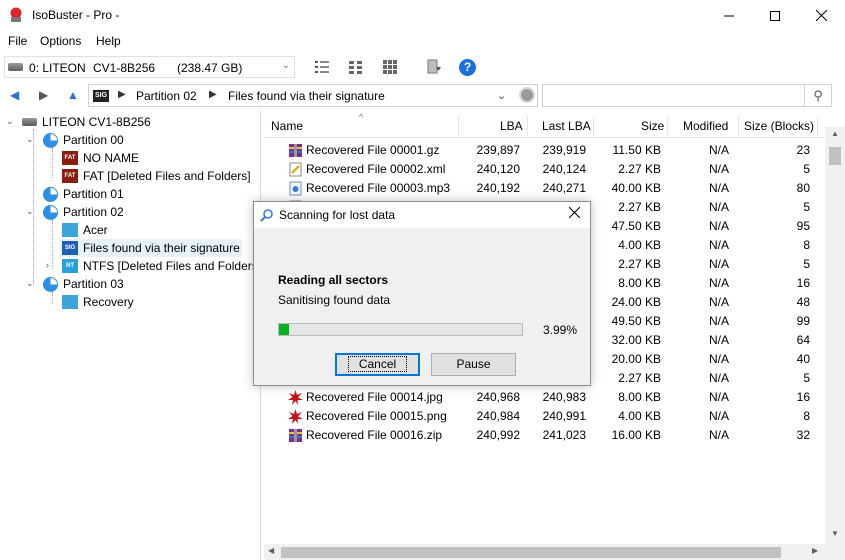 This screenshot has height=560, width=845. I want to click on cell-size: 49.50 KB, so click(636, 321).